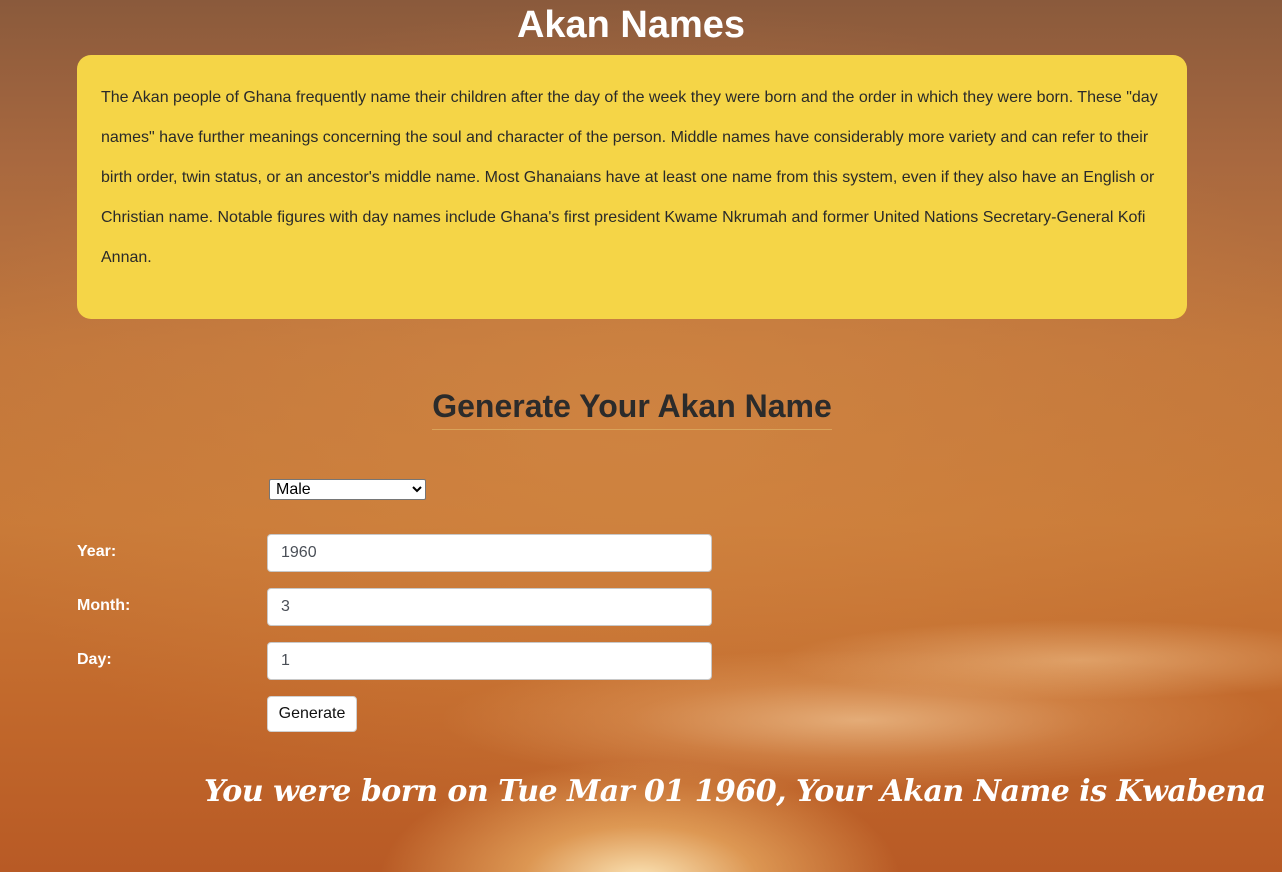  Describe the element at coordinates (104, 605) in the screenshot. I see `month-label: Month:` at that location.